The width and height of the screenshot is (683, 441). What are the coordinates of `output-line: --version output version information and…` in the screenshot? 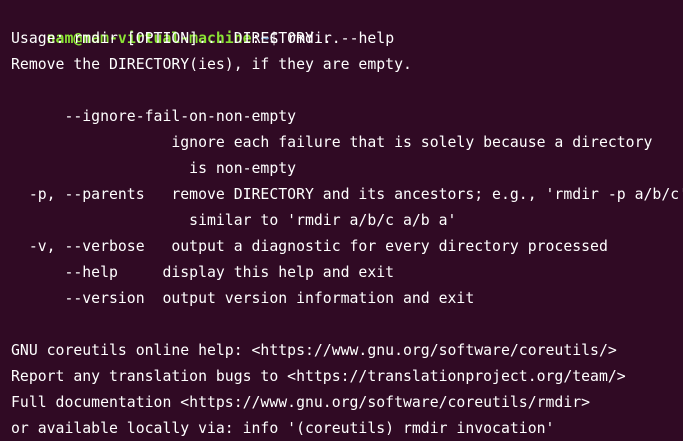 It's located at (243, 298).